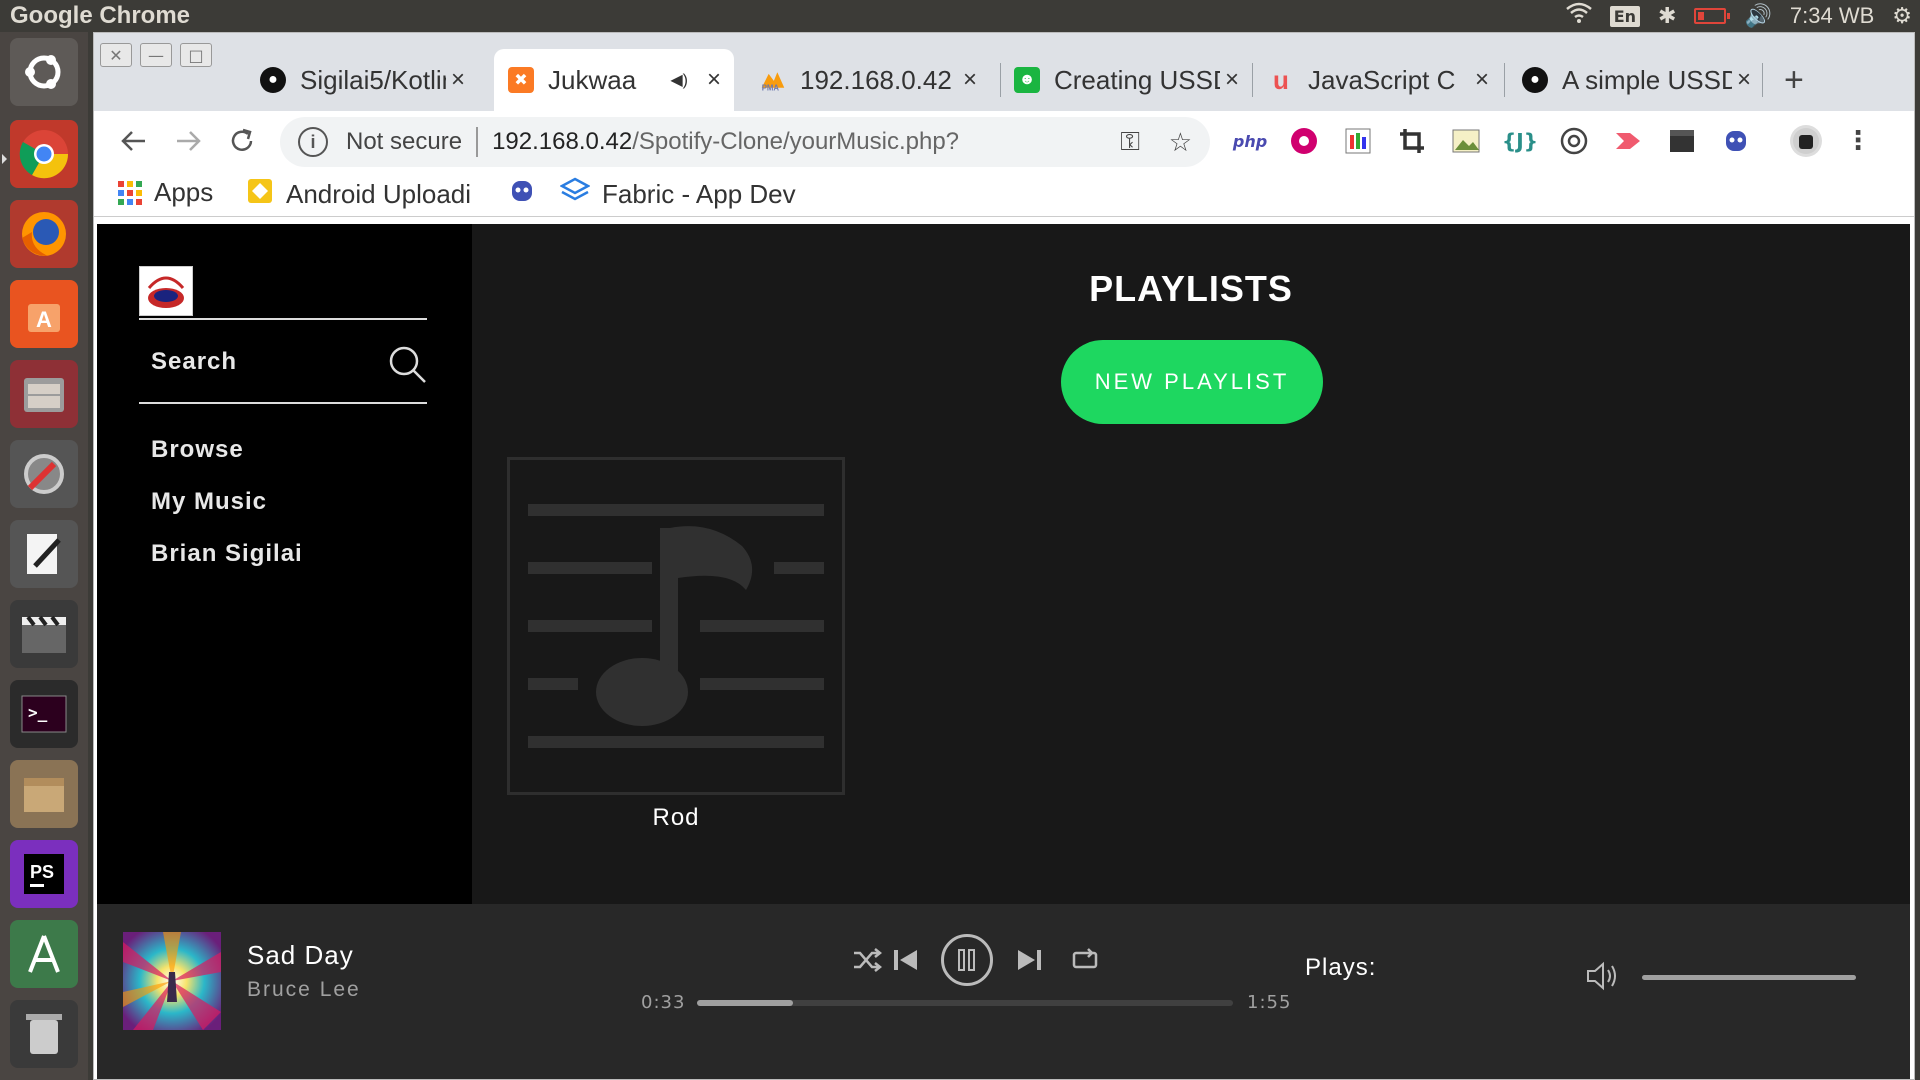 This screenshot has width=1920, height=1080. What do you see at coordinates (905, 960) in the screenshot?
I see `previous-button` at bounding box center [905, 960].